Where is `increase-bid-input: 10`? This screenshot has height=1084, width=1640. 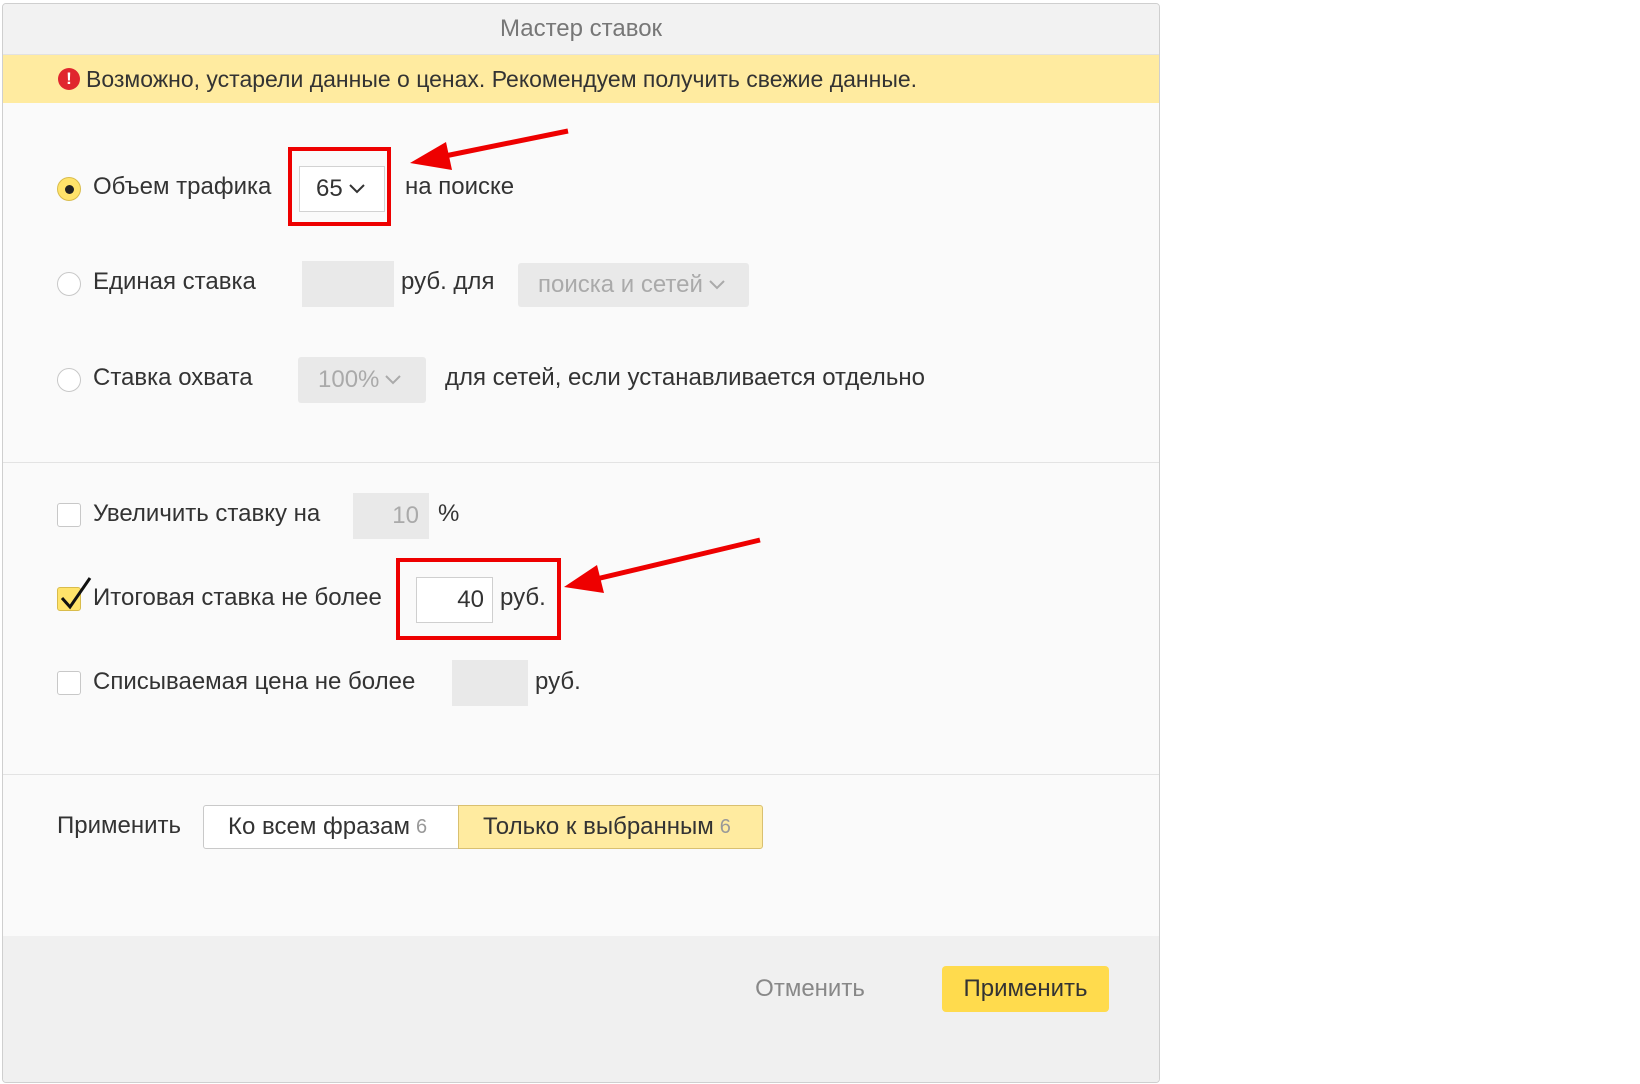
increase-bid-input: 10 is located at coordinates (391, 516).